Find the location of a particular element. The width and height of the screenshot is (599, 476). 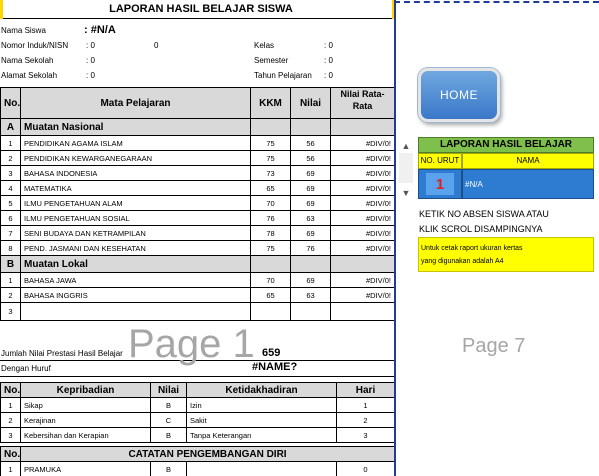

table-row: 2 PENDIDIKAN KEWARGANEGARAAN 75 56 #DIV/0! is located at coordinates (197, 158).